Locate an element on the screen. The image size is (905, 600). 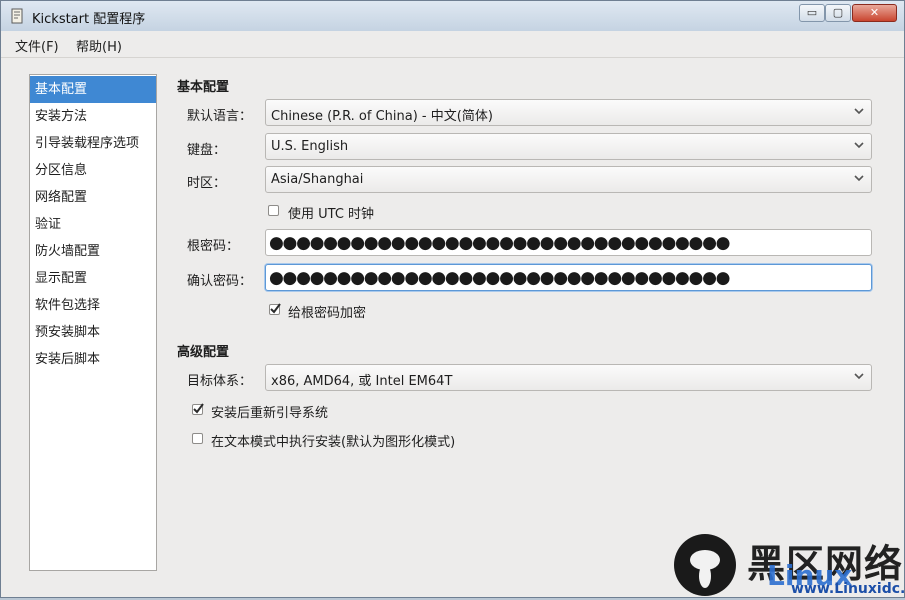
confirm-password-value: ●●●●●●●●●●●●●●●●●●●●●●●●●●●●●●●●●● is located at coordinates (499, 278).